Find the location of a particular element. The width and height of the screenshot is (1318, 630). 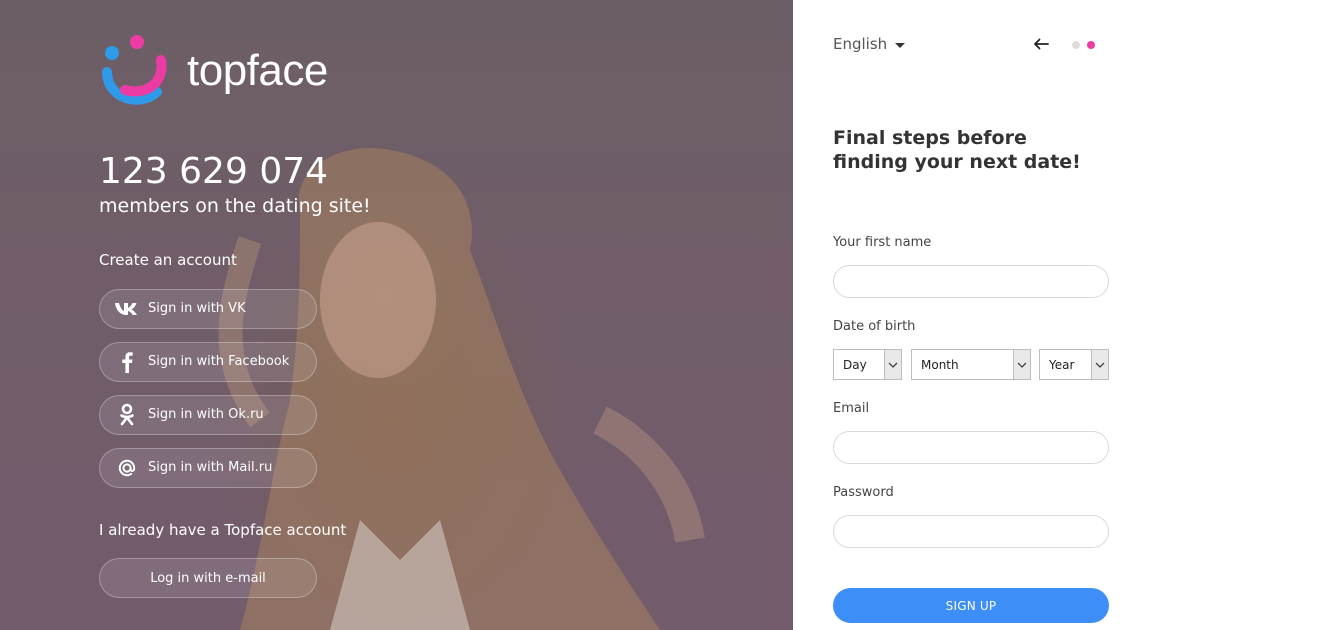

topface-logo-icon is located at coordinates (134, 70).